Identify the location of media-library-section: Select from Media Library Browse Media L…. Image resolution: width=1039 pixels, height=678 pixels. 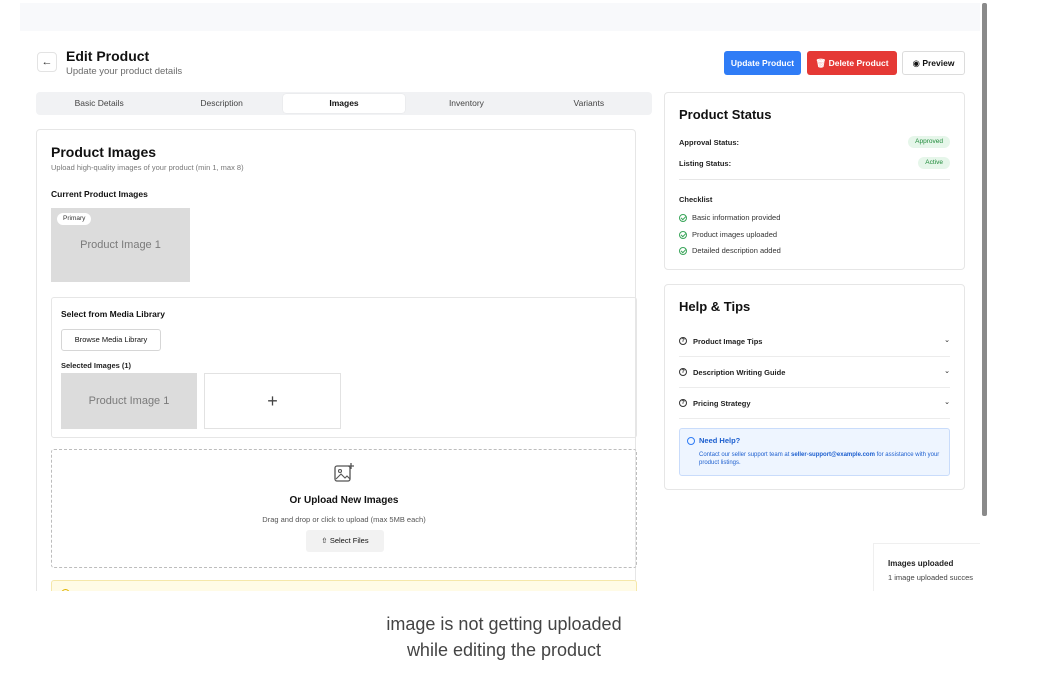
(344, 367).